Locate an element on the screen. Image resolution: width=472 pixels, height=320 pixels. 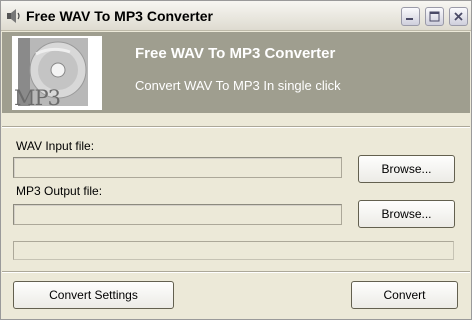
banner-title: Free WAV To MP3 Converter is located at coordinates (235, 53).